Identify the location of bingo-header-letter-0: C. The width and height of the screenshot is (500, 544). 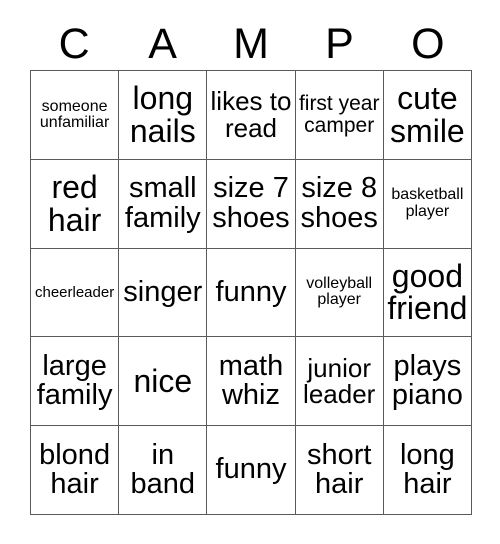
(74, 43).